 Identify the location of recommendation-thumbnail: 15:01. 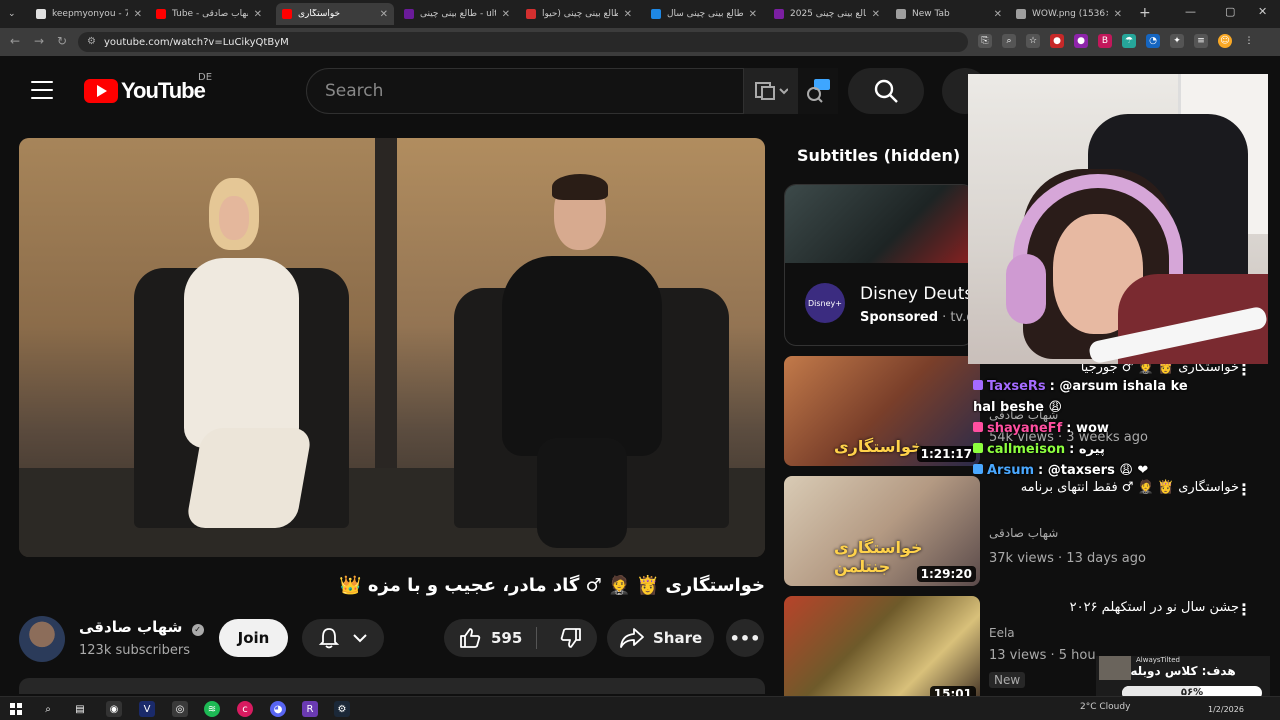
(882, 651).